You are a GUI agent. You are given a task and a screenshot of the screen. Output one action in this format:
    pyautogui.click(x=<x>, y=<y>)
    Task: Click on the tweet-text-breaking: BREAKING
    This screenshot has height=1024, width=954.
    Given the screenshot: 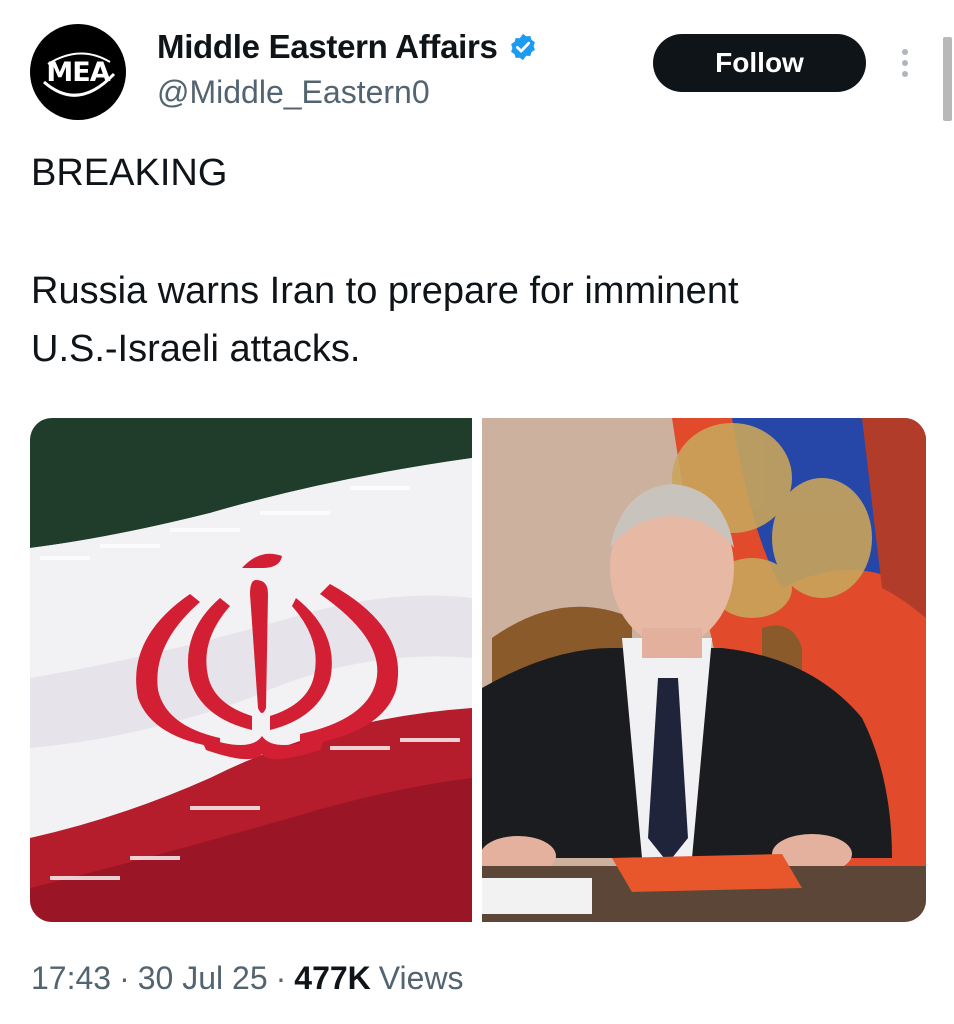 What is the action you would take?
    pyautogui.click(x=129, y=173)
    